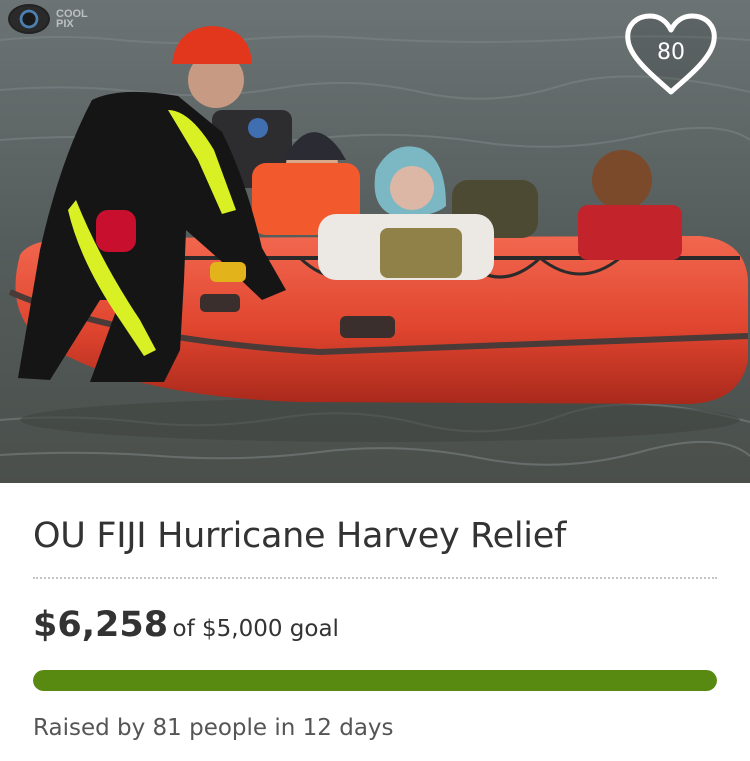 The height and width of the screenshot is (761, 750). Describe the element at coordinates (72, 19) in the screenshot. I see `watermark-text: COOL PIX` at that location.